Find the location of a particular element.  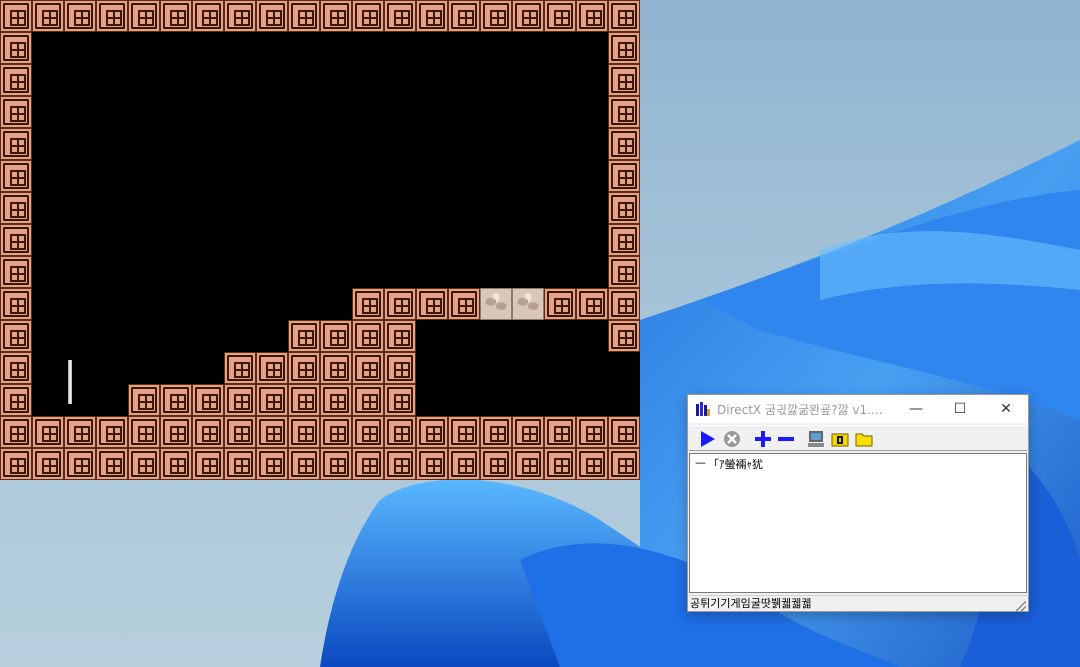

title-bar: DirectX 굼긗깛굶뫈굪?깛 v1.... — ☐ ✕ is located at coordinates (858, 409).